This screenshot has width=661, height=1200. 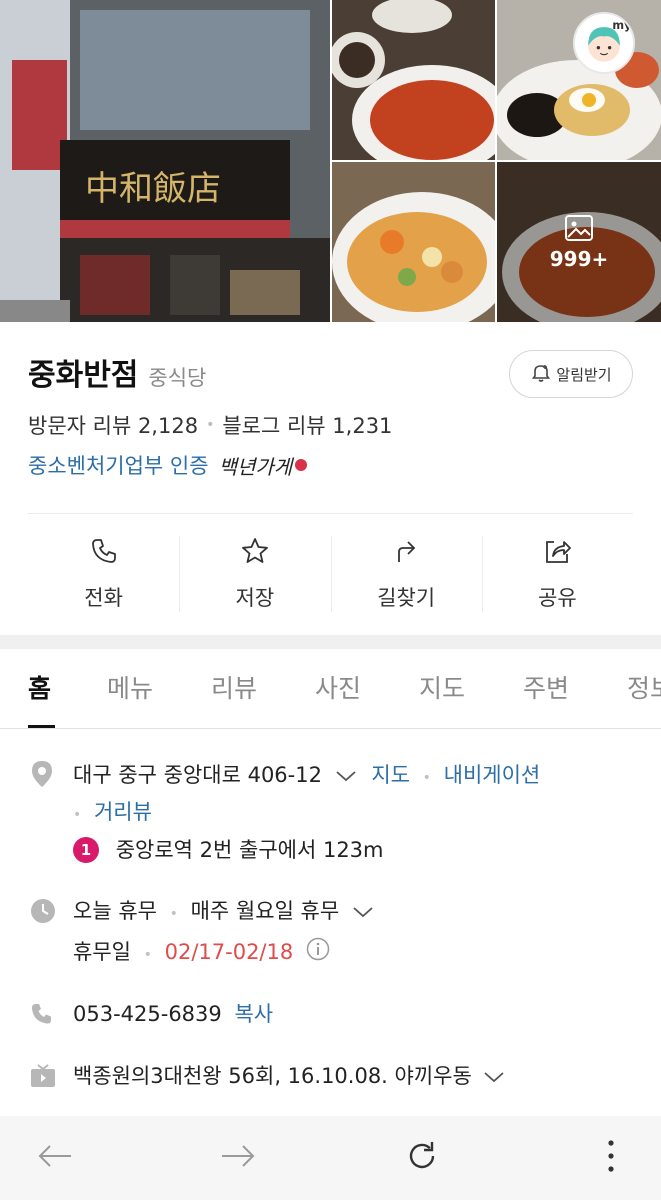 I want to click on map-link: 지도, so click(x=390, y=775).